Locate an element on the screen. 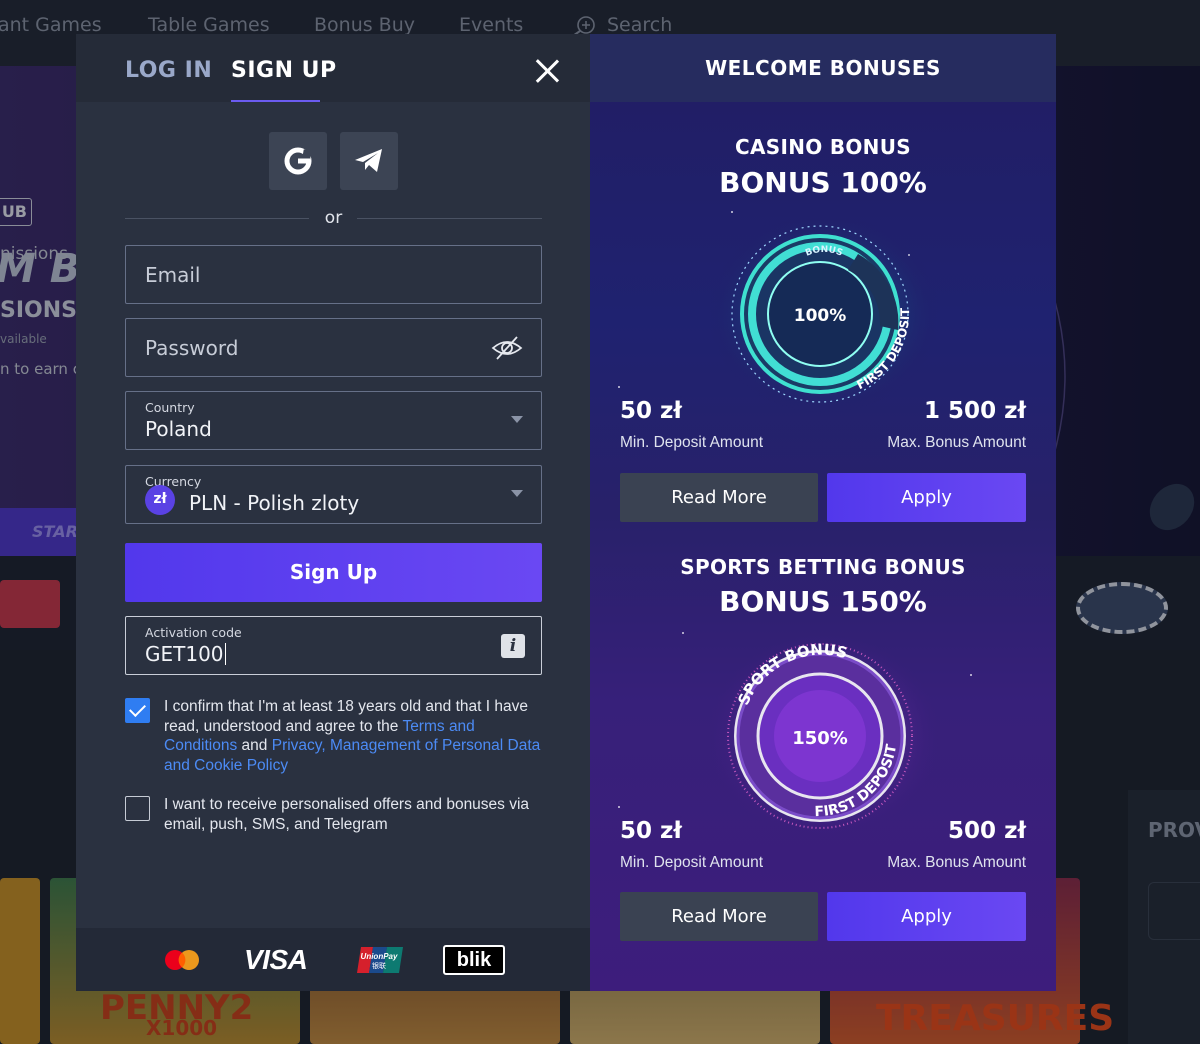 Image resolution: width=1200 pixels, height=1044 pixels. eye-off-icon is located at coordinates (507, 348).